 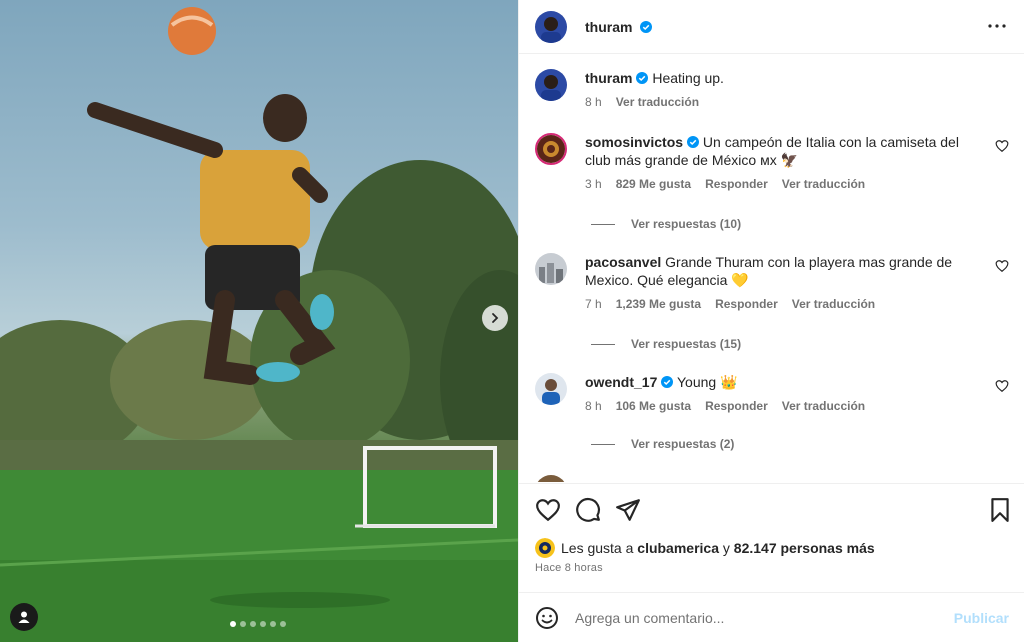 I want to click on comment-input, so click(x=755, y=617).